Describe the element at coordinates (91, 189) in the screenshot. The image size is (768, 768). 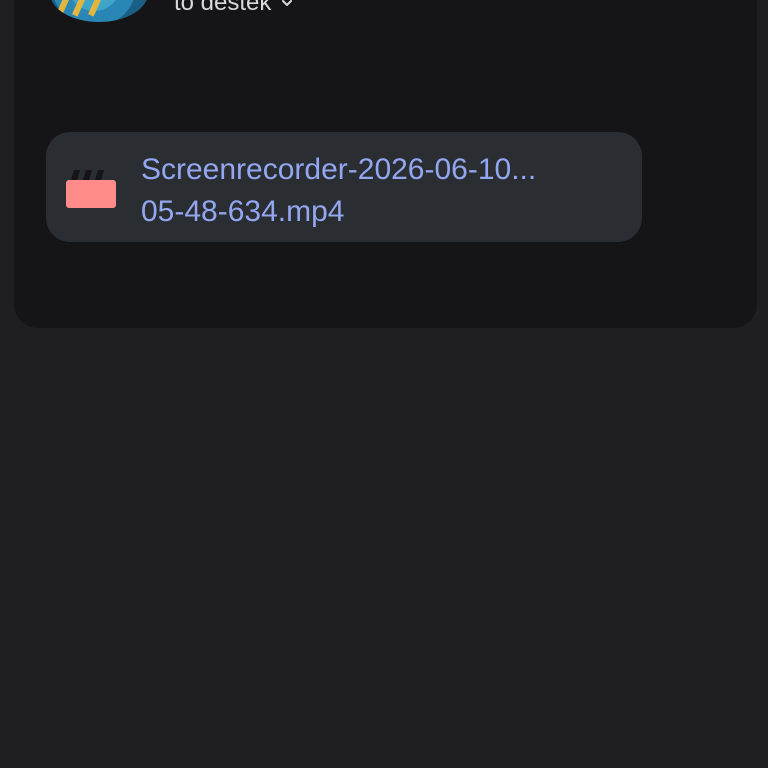
I see `clapperboard-icon` at that location.